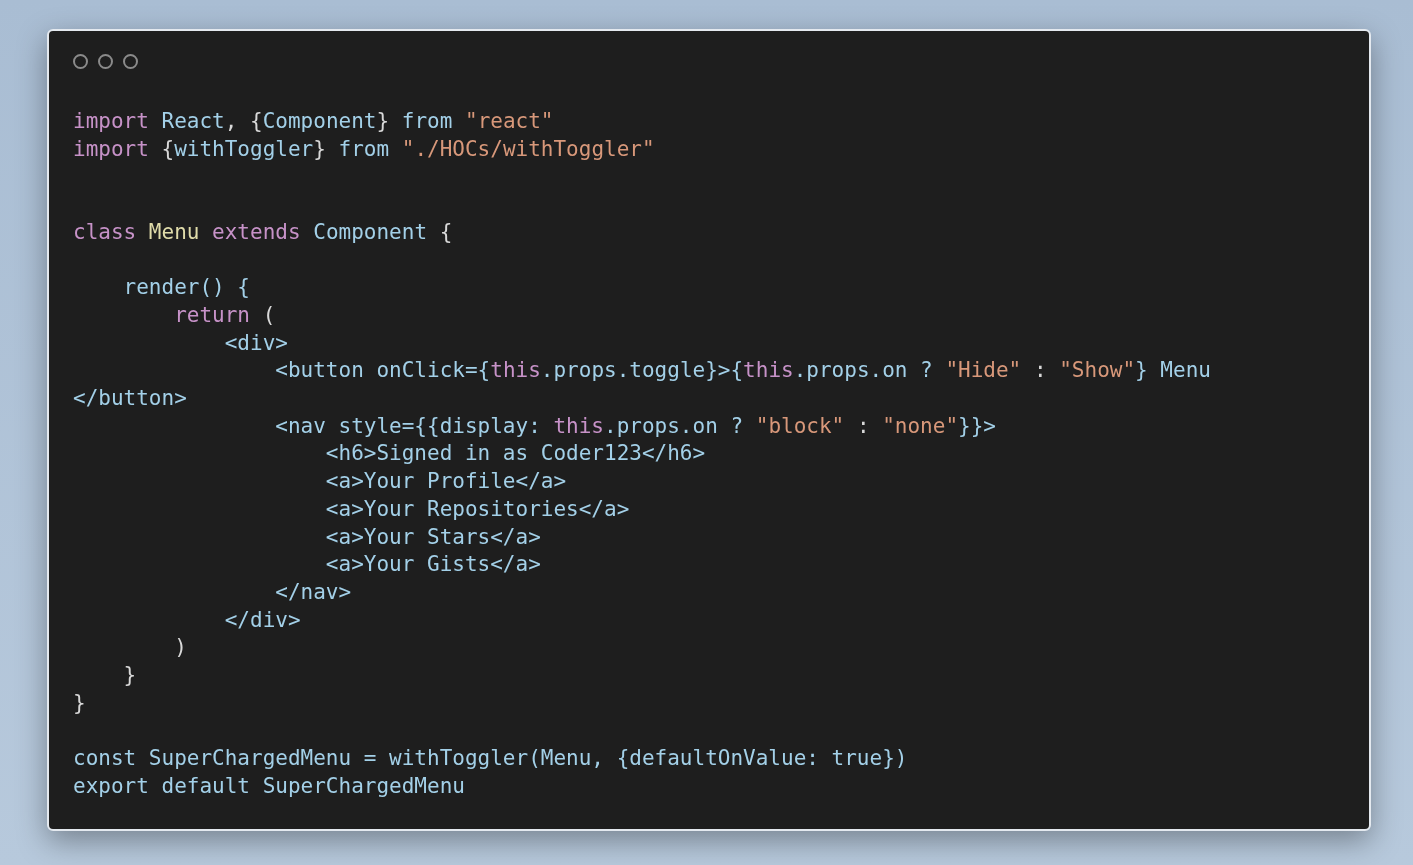 Image resolution: width=1413 pixels, height=865 pixels. Describe the element at coordinates (313, 121) in the screenshot. I see `code-line: import React, {Component} from "react"` at that location.